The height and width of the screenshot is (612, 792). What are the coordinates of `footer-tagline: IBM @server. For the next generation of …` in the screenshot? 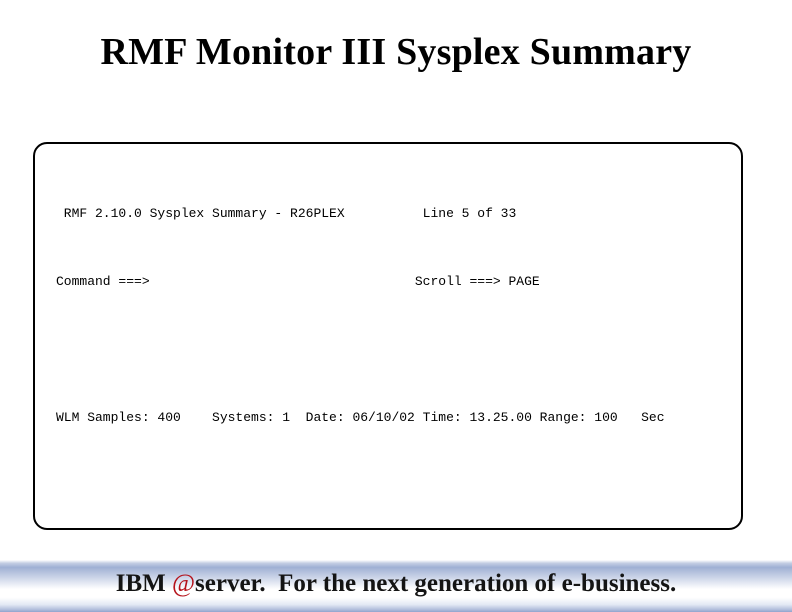 It's located at (396, 584).